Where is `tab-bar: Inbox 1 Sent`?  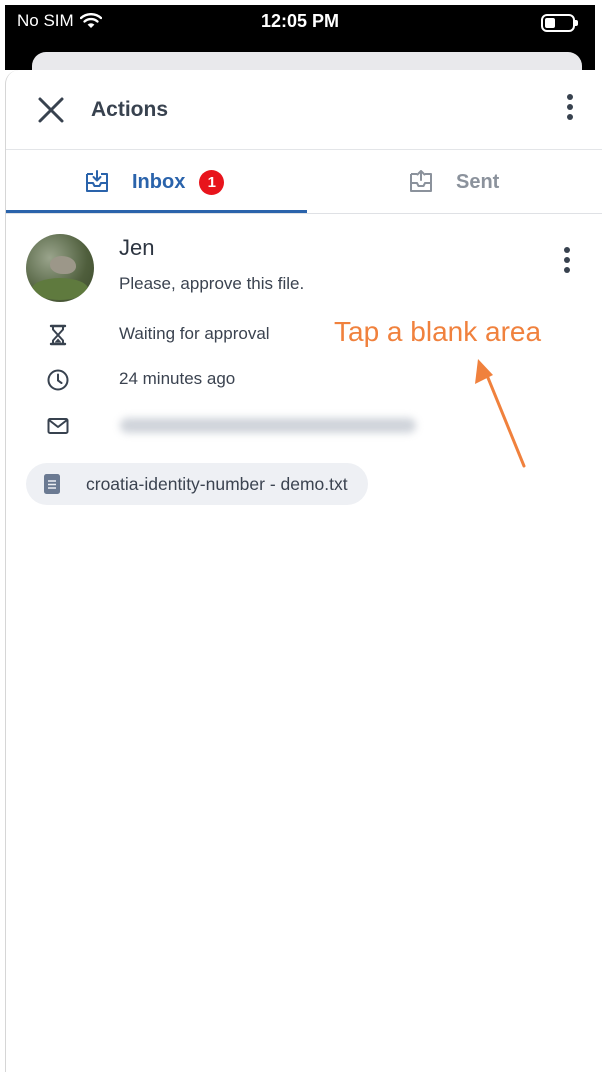
tab-bar: Inbox 1 Sent is located at coordinates (304, 182).